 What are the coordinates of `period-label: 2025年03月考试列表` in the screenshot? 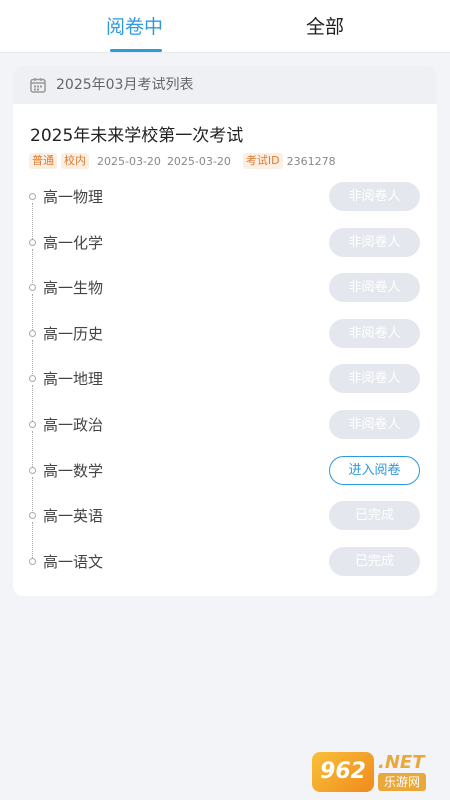 It's located at (125, 85).